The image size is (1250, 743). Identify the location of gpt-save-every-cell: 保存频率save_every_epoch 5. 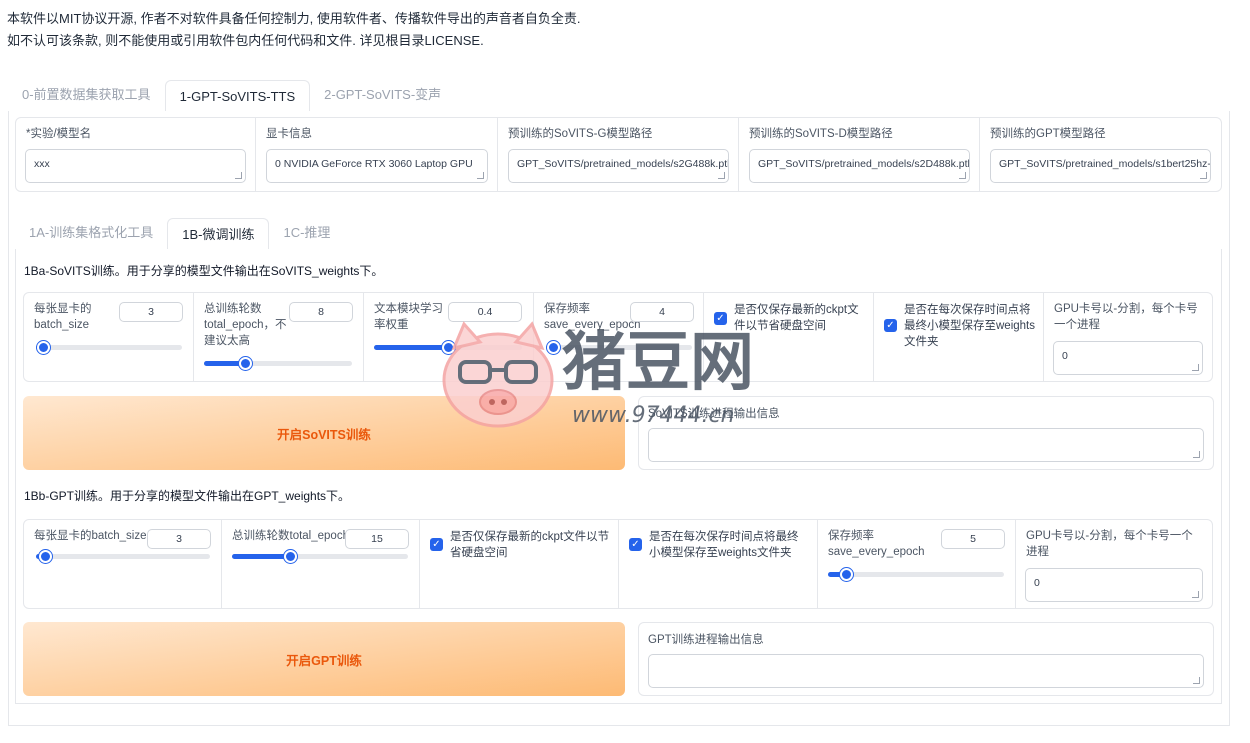
(917, 564).